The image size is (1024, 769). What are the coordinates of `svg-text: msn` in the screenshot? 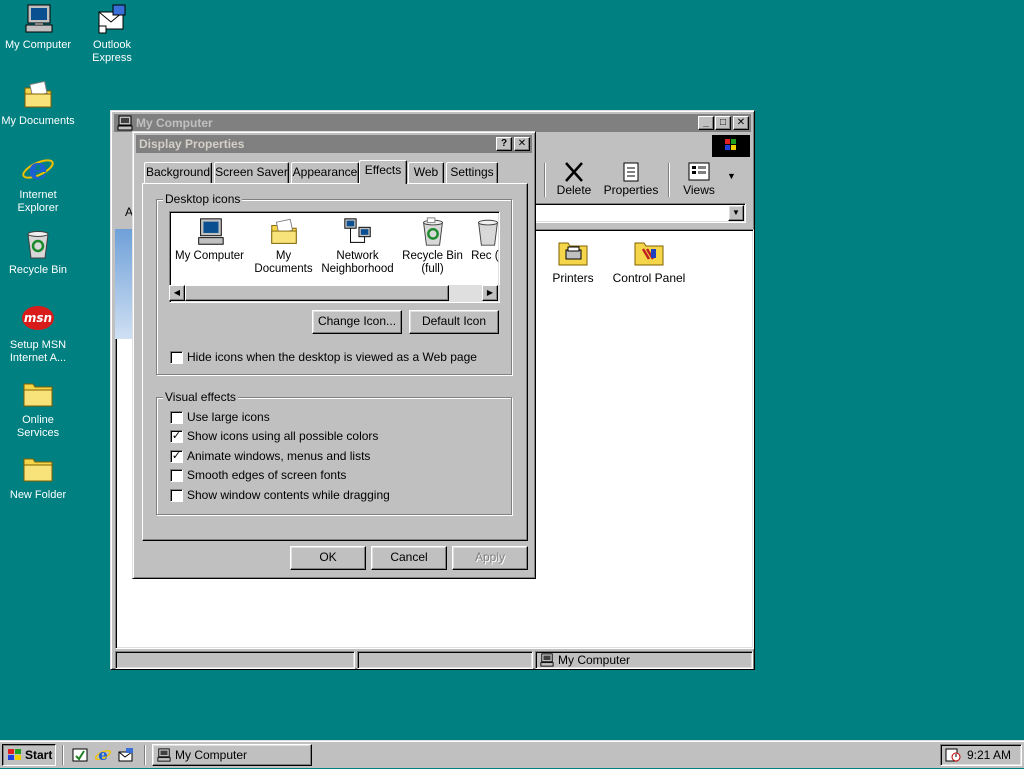 It's located at (38, 318).